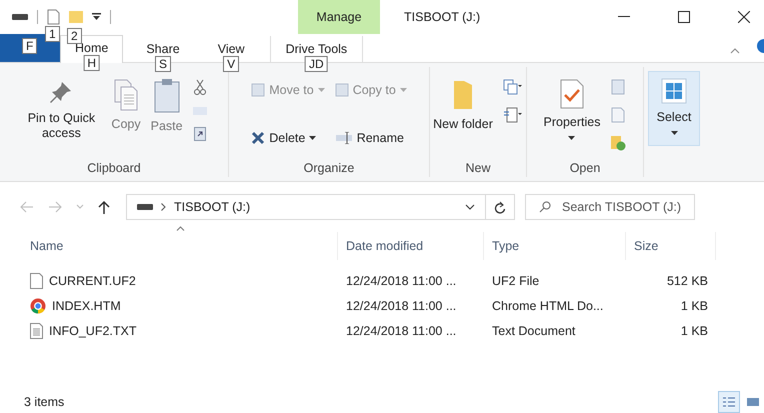  Describe the element at coordinates (343, 138) in the screenshot. I see `rename-icon` at that location.